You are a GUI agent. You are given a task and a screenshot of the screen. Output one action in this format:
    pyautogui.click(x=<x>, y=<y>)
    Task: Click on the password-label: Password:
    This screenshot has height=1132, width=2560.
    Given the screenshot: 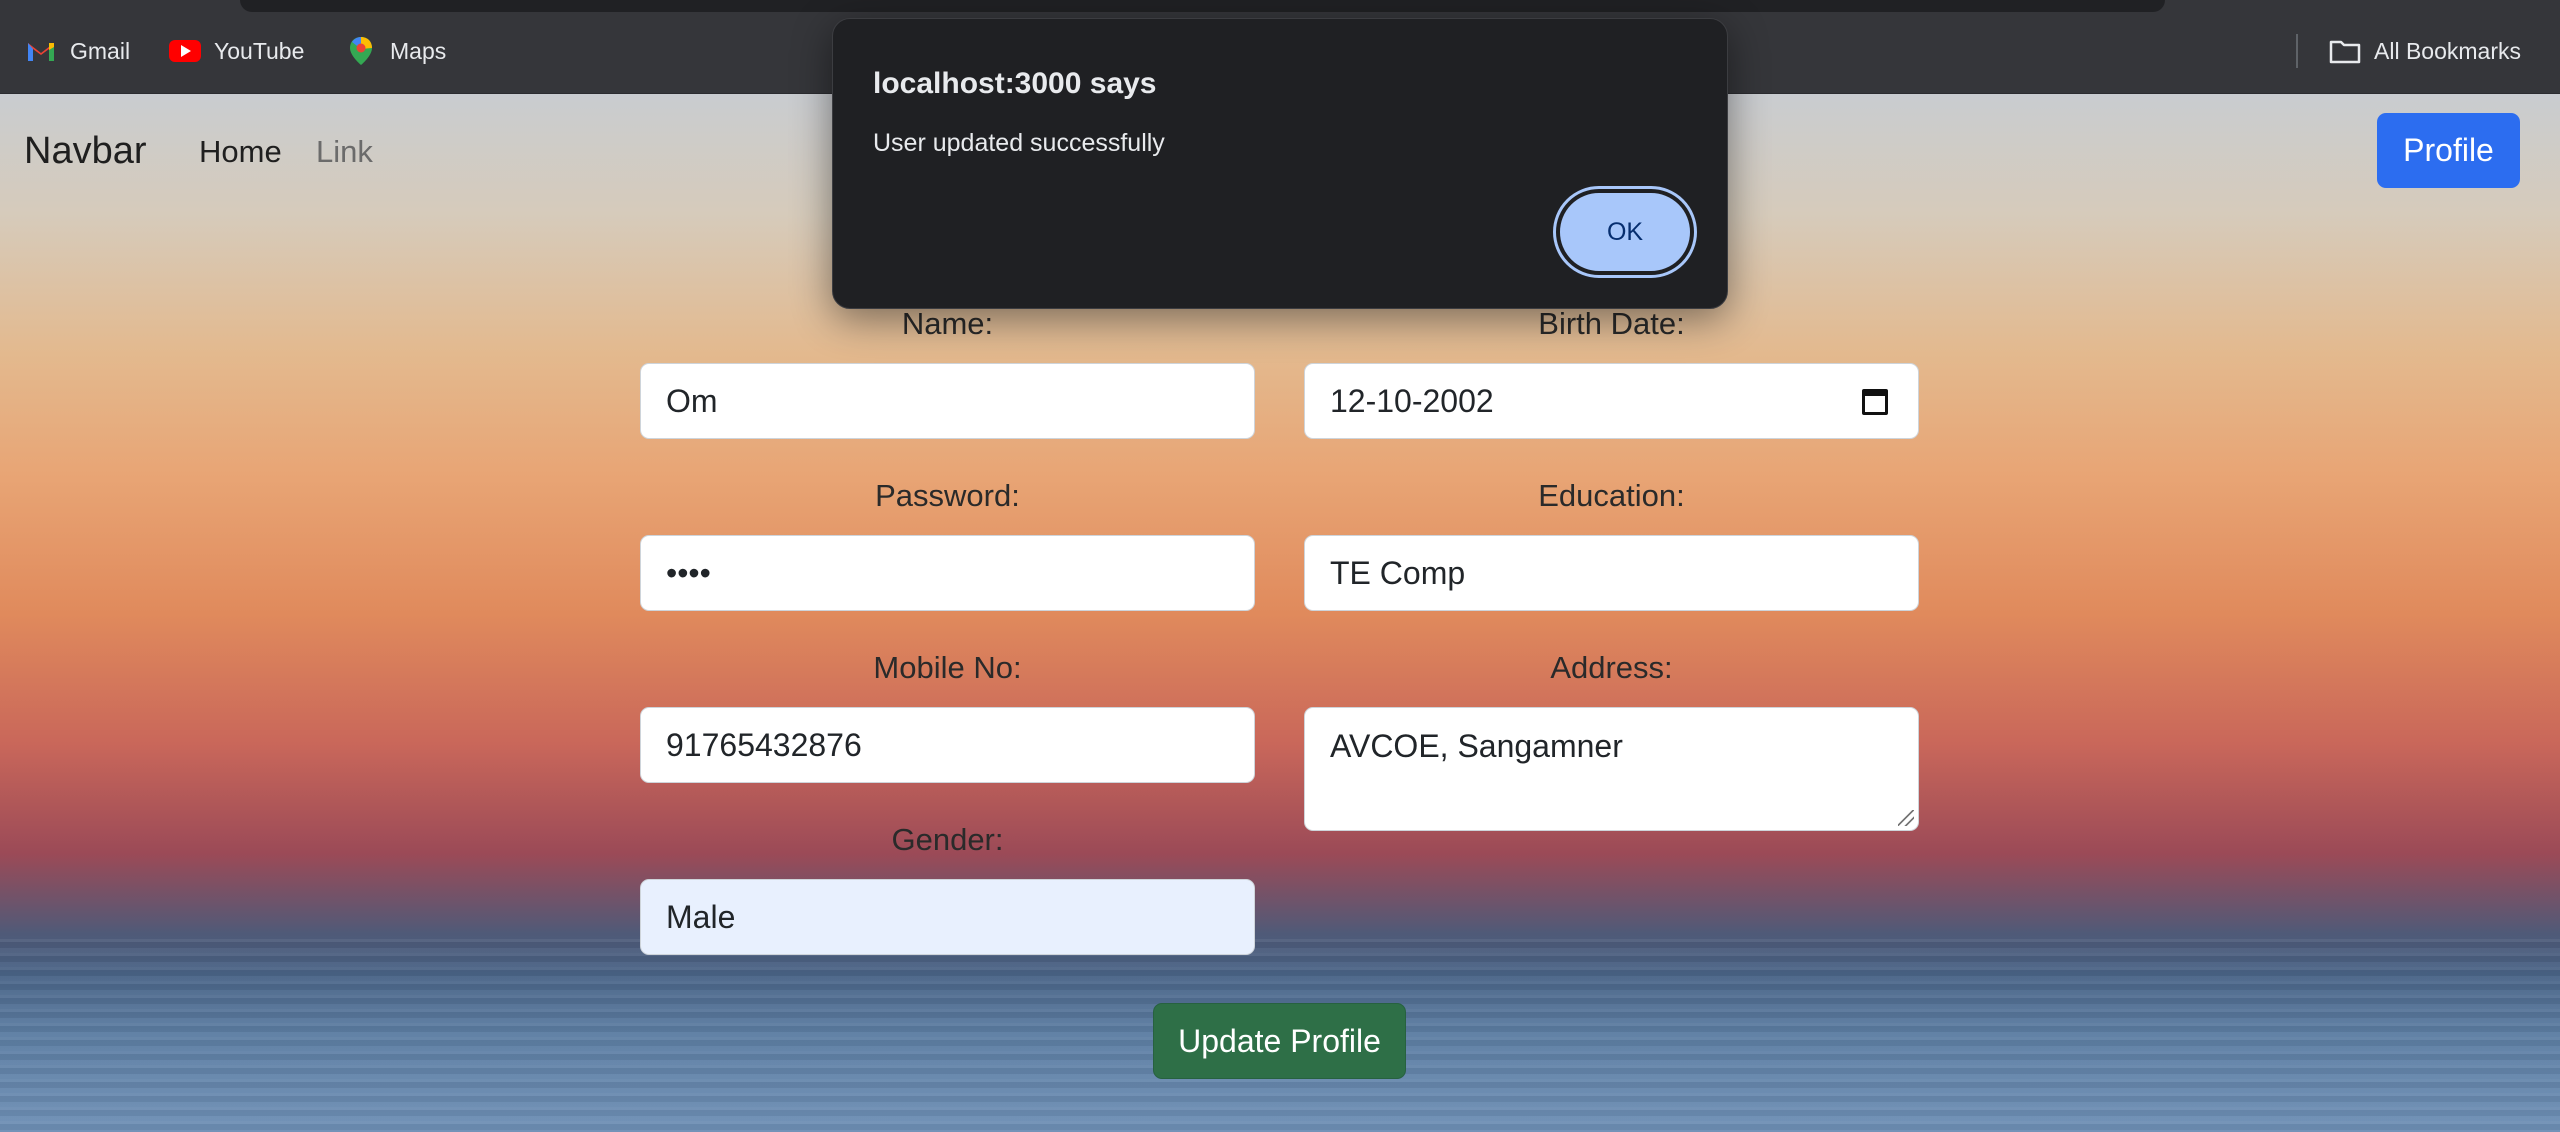 What is the action you would take?
    pyautogui.click(x=947, y=495)
    